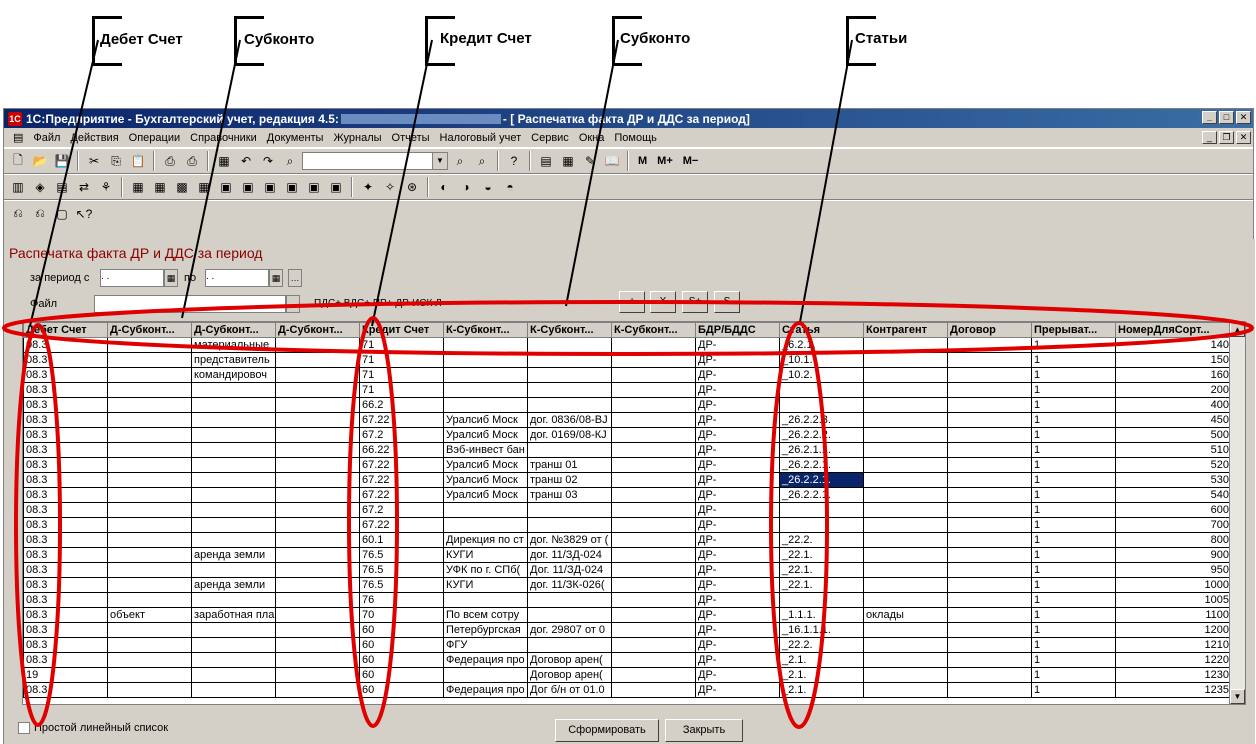  Describe the element at coordinates (1173, 555) in the screenshot. I see `table-cell: 900` at that location.